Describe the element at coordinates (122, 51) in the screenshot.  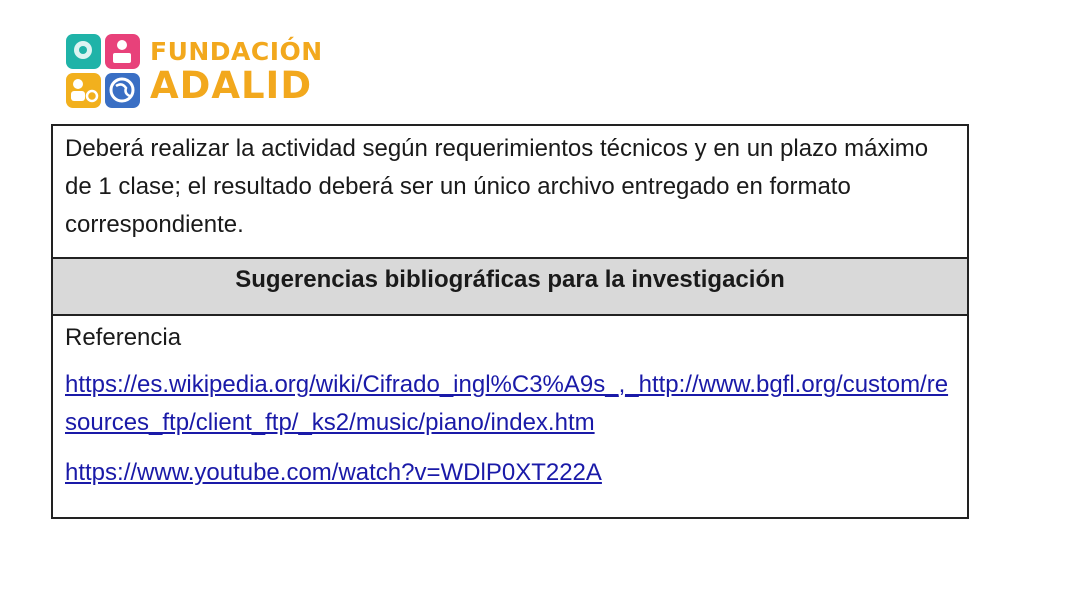
I see `person-laptop-icon` at that location.